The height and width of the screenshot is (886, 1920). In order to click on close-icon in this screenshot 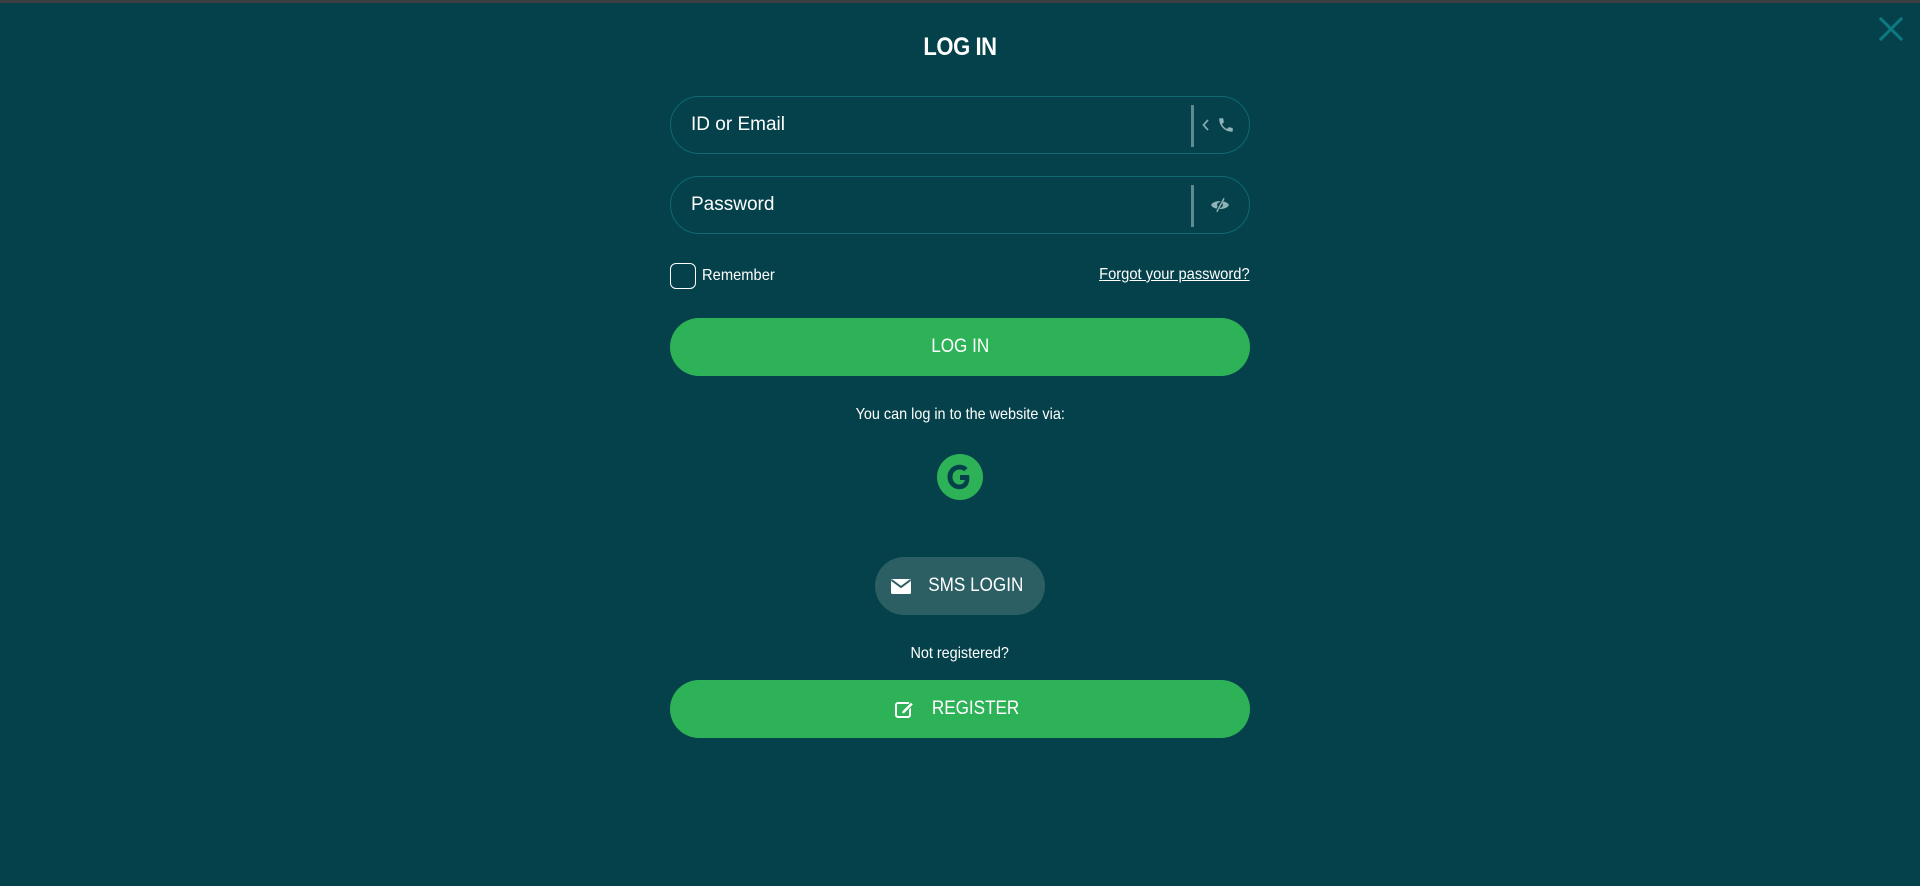, I will do `click(1891, 29)`.